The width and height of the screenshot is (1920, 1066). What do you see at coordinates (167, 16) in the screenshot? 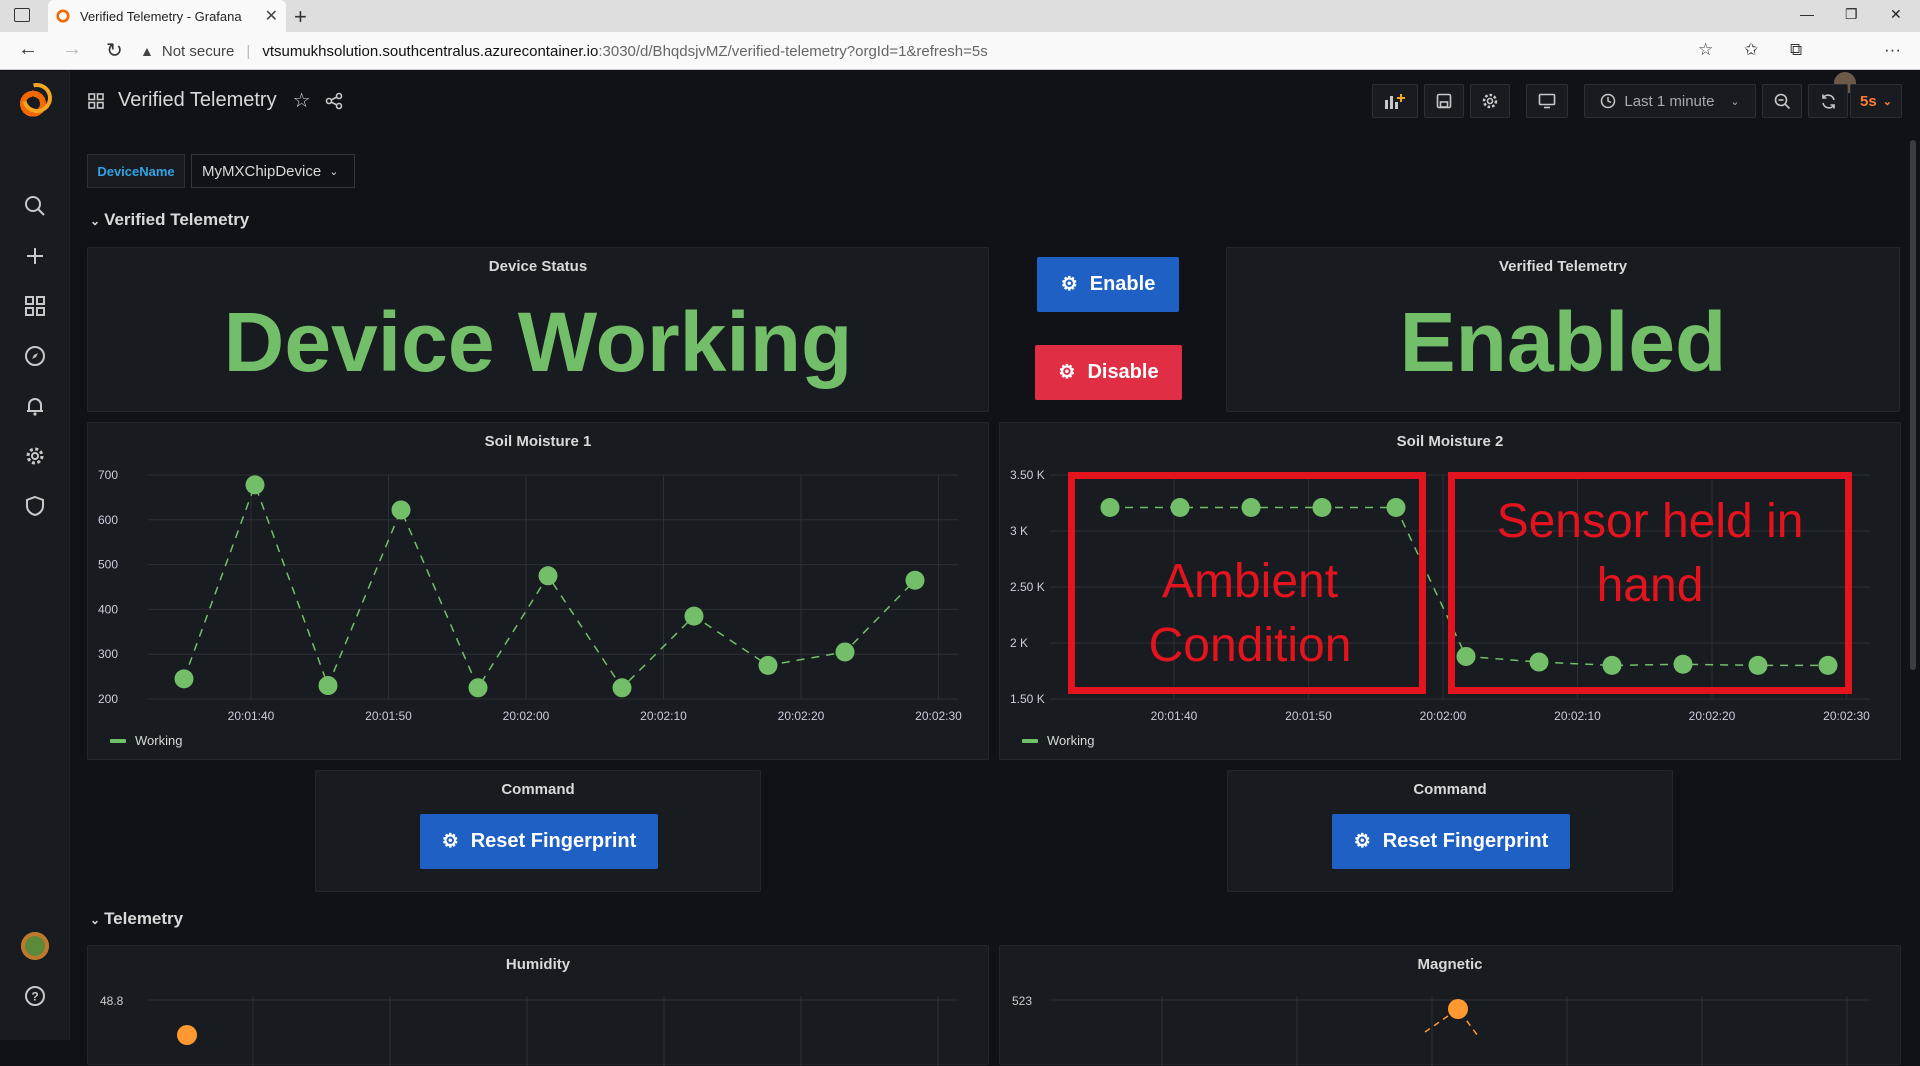
I see `browser-tab: Verified Telemetry - Grafana ✕` at bounding box center [167, 16].